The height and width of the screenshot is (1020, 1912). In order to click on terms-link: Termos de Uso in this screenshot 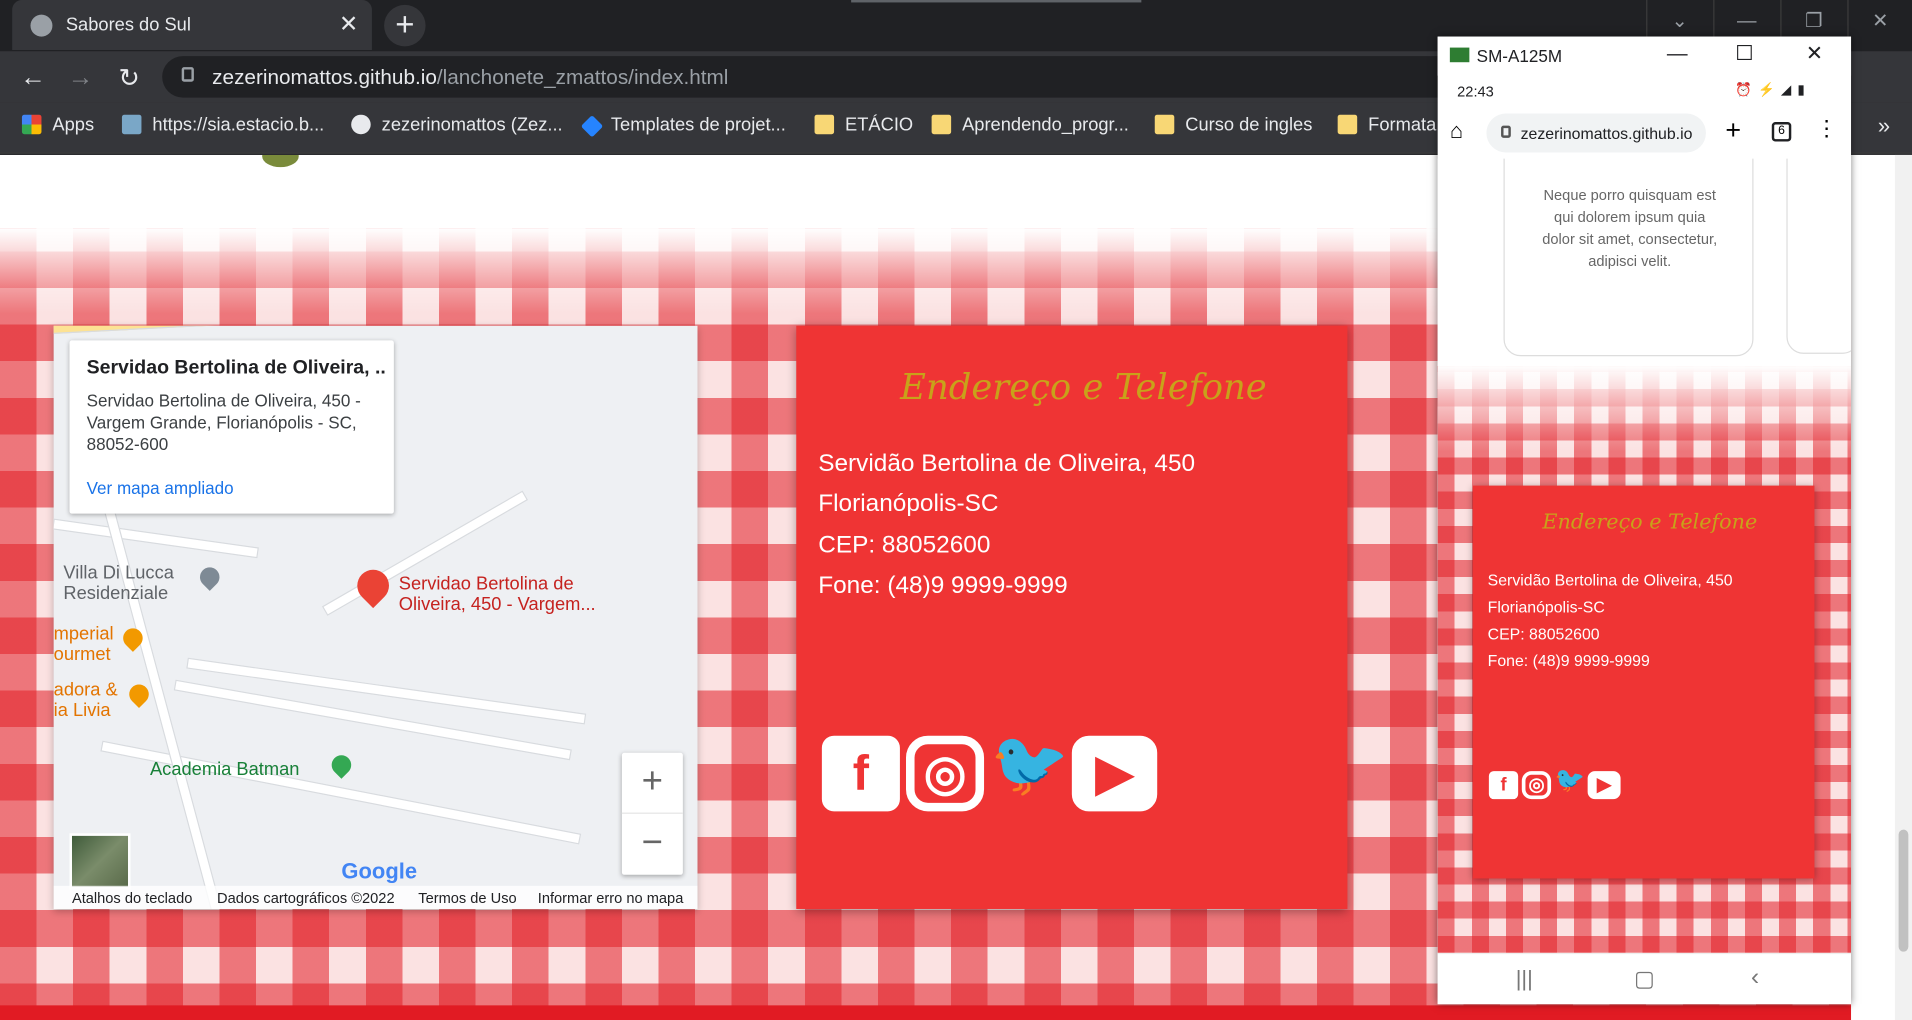, I will do `click(467, 897)`.